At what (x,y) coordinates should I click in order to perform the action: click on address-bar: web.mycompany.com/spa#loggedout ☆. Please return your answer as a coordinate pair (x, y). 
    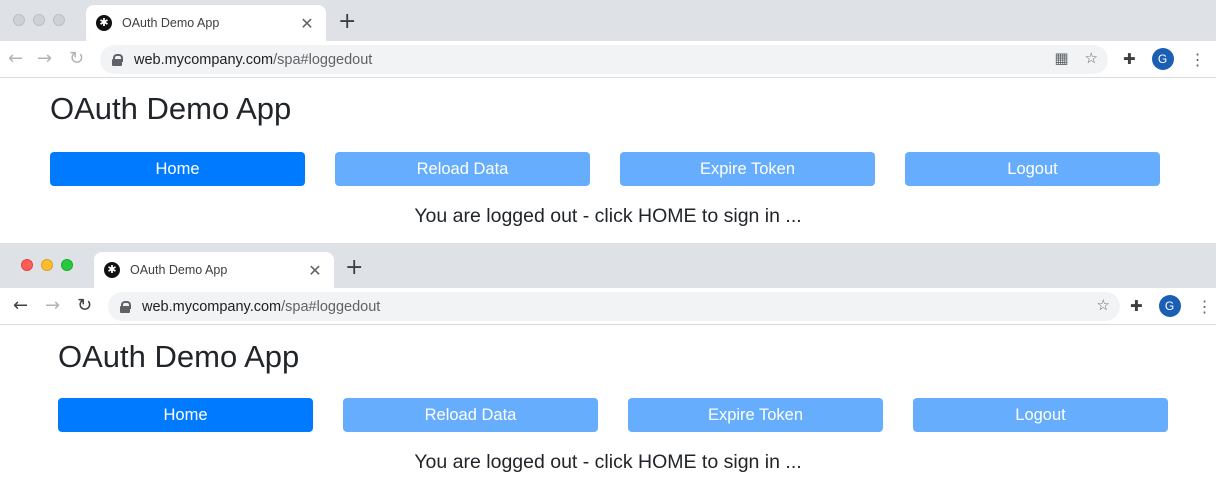
    Looking at the image, I should click on (614, 306).